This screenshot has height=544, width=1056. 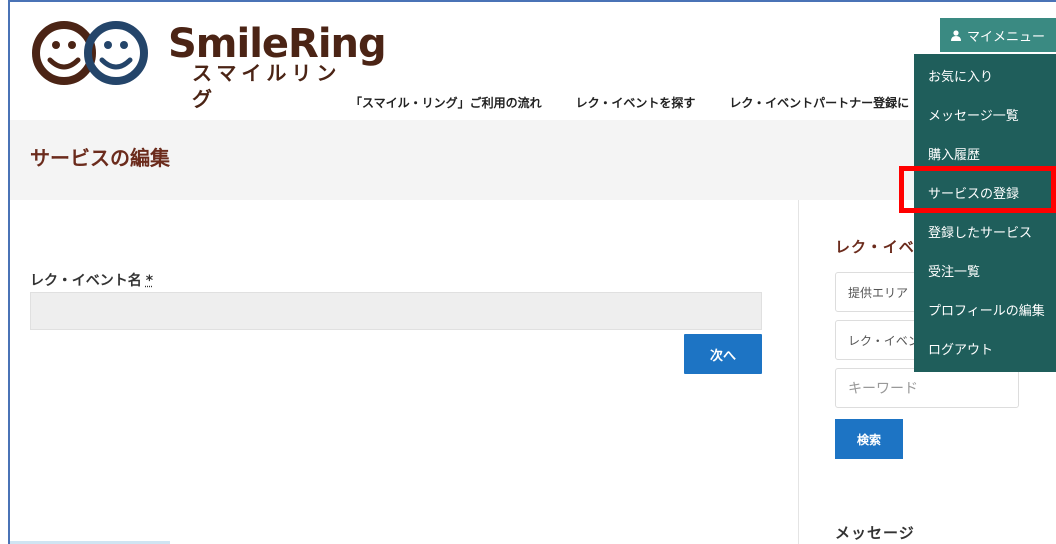 I want to click on event-name-label: レク・イベント名 *, so click(x=91, y=280).